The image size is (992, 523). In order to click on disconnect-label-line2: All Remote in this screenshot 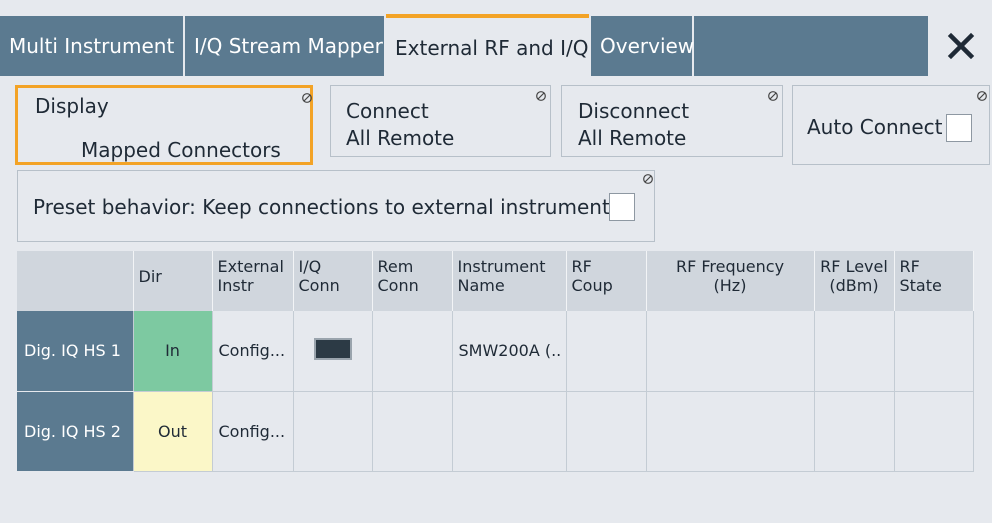, I will do `click(632, 138)`.